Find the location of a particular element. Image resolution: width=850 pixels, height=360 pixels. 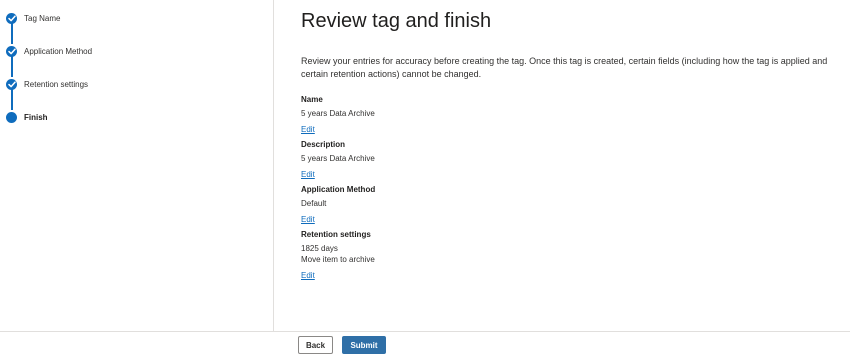

section-value: 1825 days is located at coordinates (319, 248).